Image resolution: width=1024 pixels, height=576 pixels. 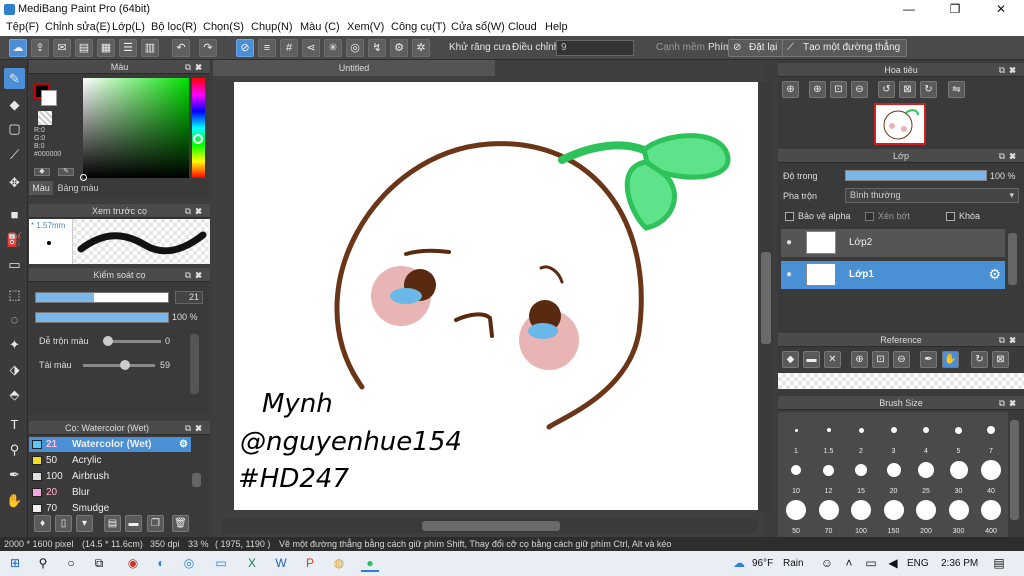 What do you see at coordinates (62, 48) in the screenshot?
I see `comment-icon: ✉` at bounding box center [62, 48].